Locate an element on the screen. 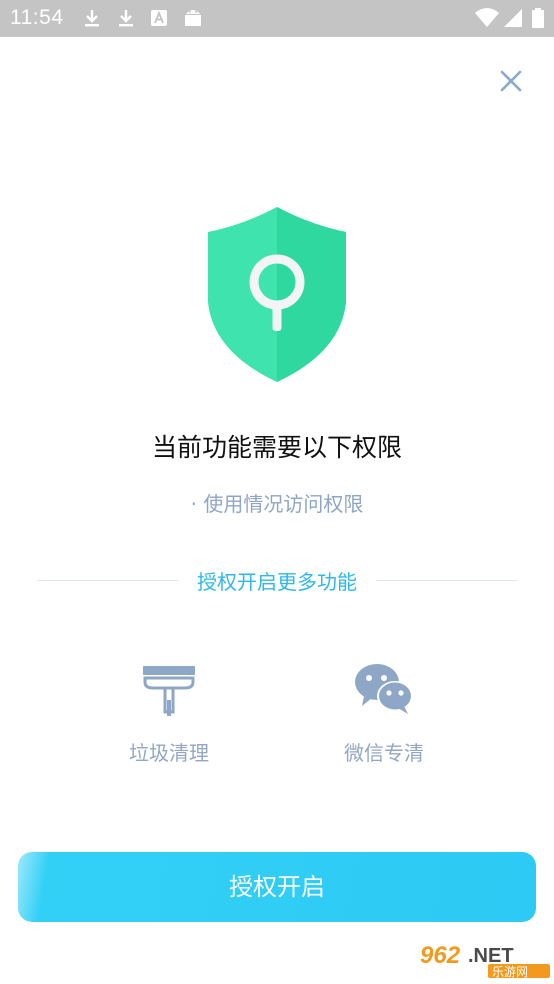  feature-label: 微信专清 is located at coordinates (384, 753).